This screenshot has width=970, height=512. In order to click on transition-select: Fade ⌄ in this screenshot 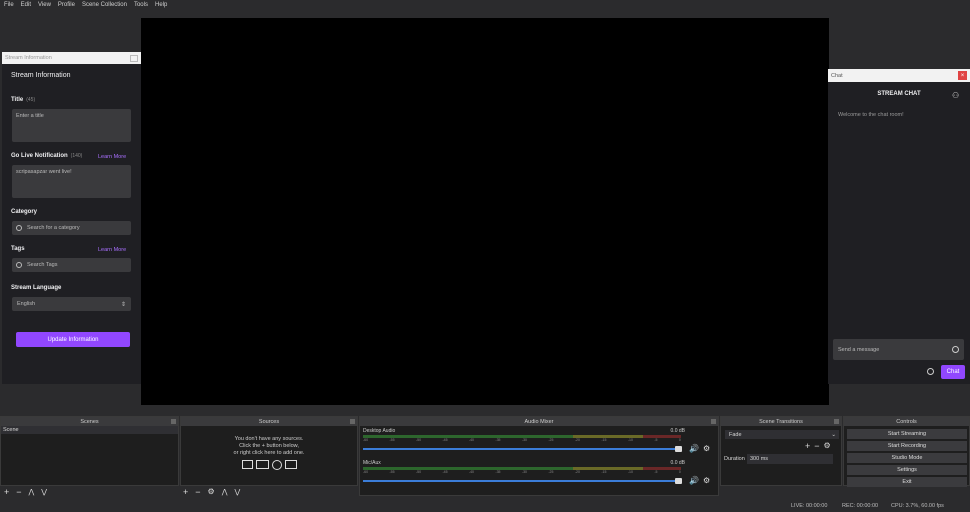, I will do `click(782, 434)`.